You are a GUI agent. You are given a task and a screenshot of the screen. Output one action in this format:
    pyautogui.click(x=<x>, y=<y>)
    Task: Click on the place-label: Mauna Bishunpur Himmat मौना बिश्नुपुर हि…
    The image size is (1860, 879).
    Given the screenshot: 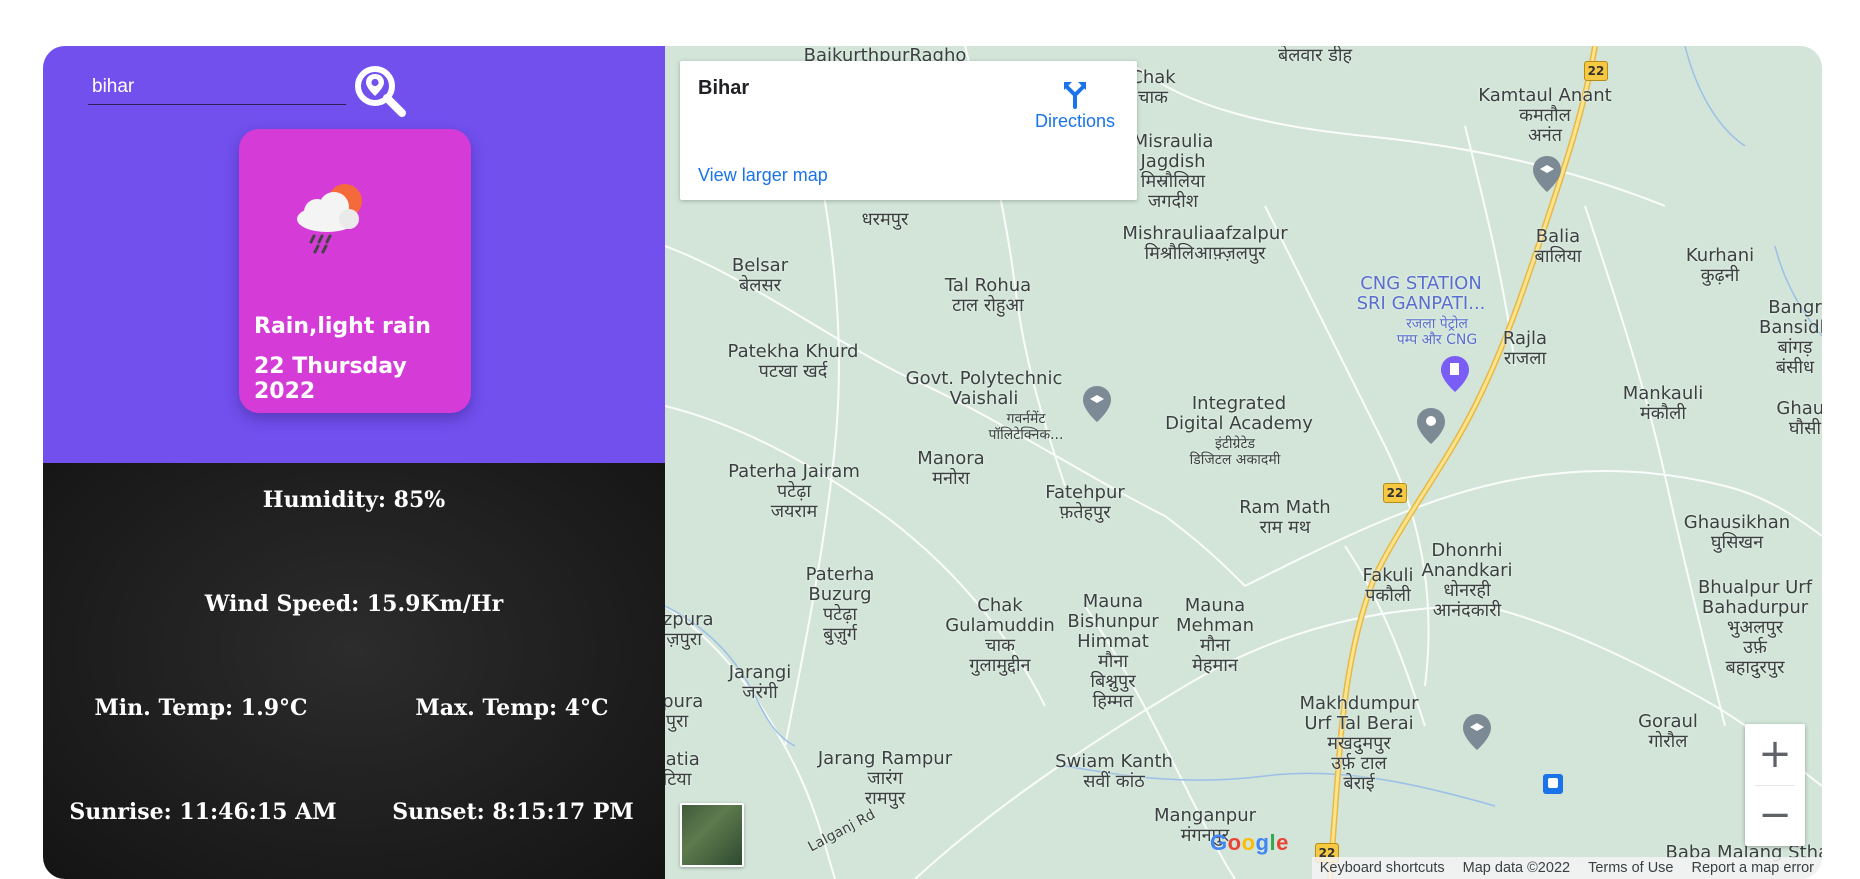 What is the action you would take?
    pyautogui.click(x=1113, y=651)
    